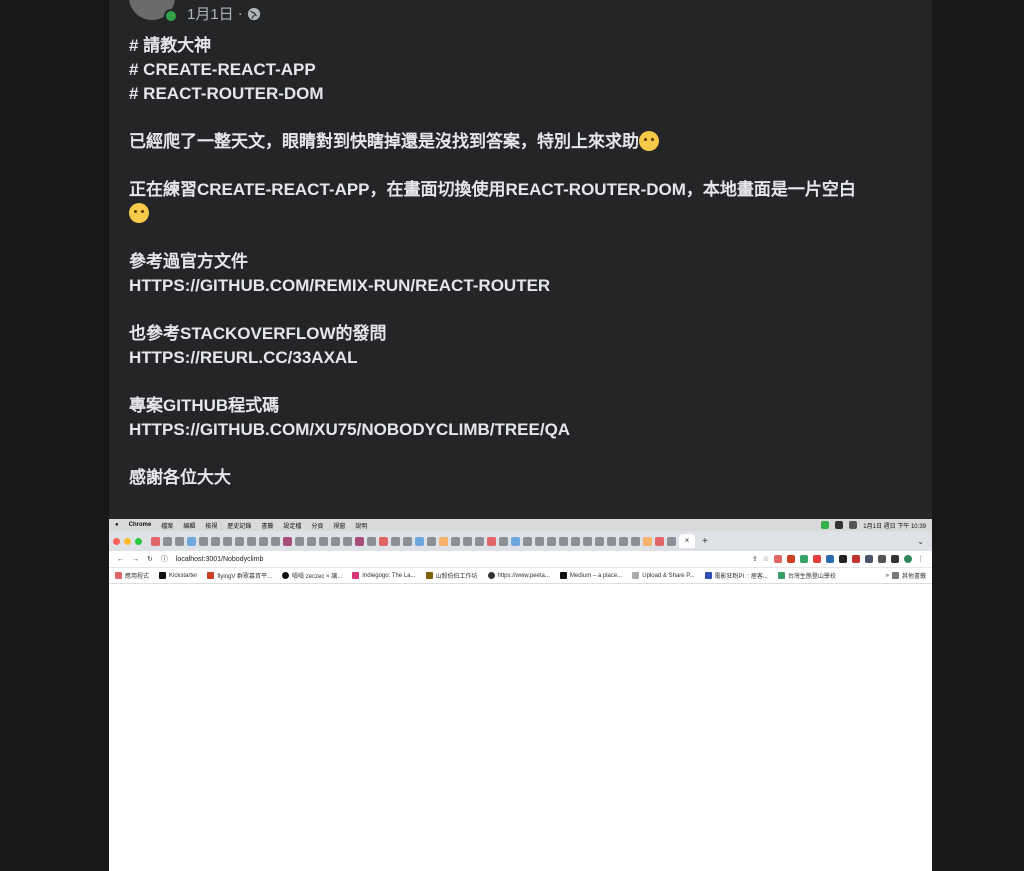 Image resolution: width=1024 pixels, height=871 pixels. I want to click on bookmark-star-icon: ☆, so click(766, 559).